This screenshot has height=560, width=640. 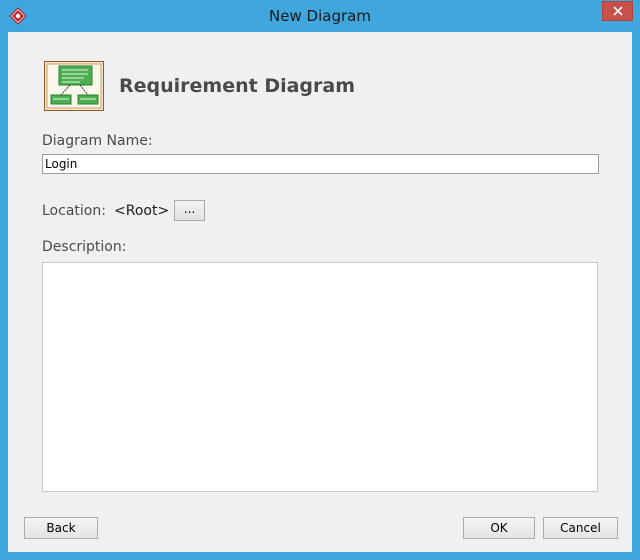 What do you see at coordinates (142, 211) in the screenshot?
I see `location-value: <Root>` at bounding box center [142, 211].